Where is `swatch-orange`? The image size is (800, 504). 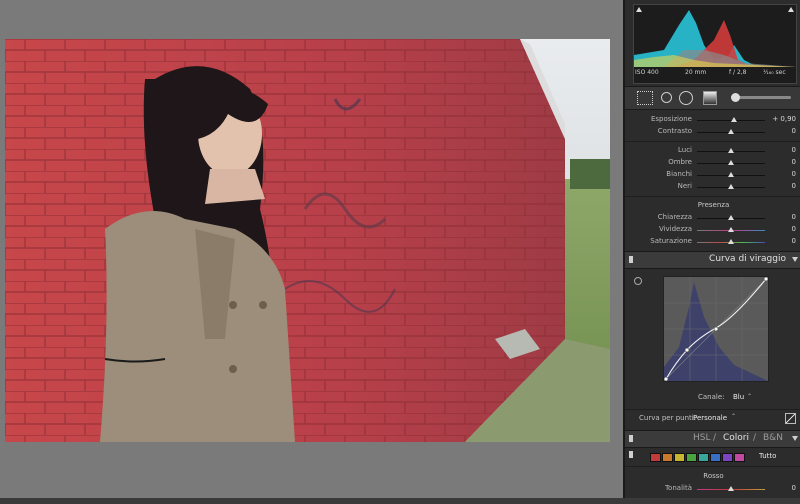 swatch-orange is located at coordinates (667, 457).